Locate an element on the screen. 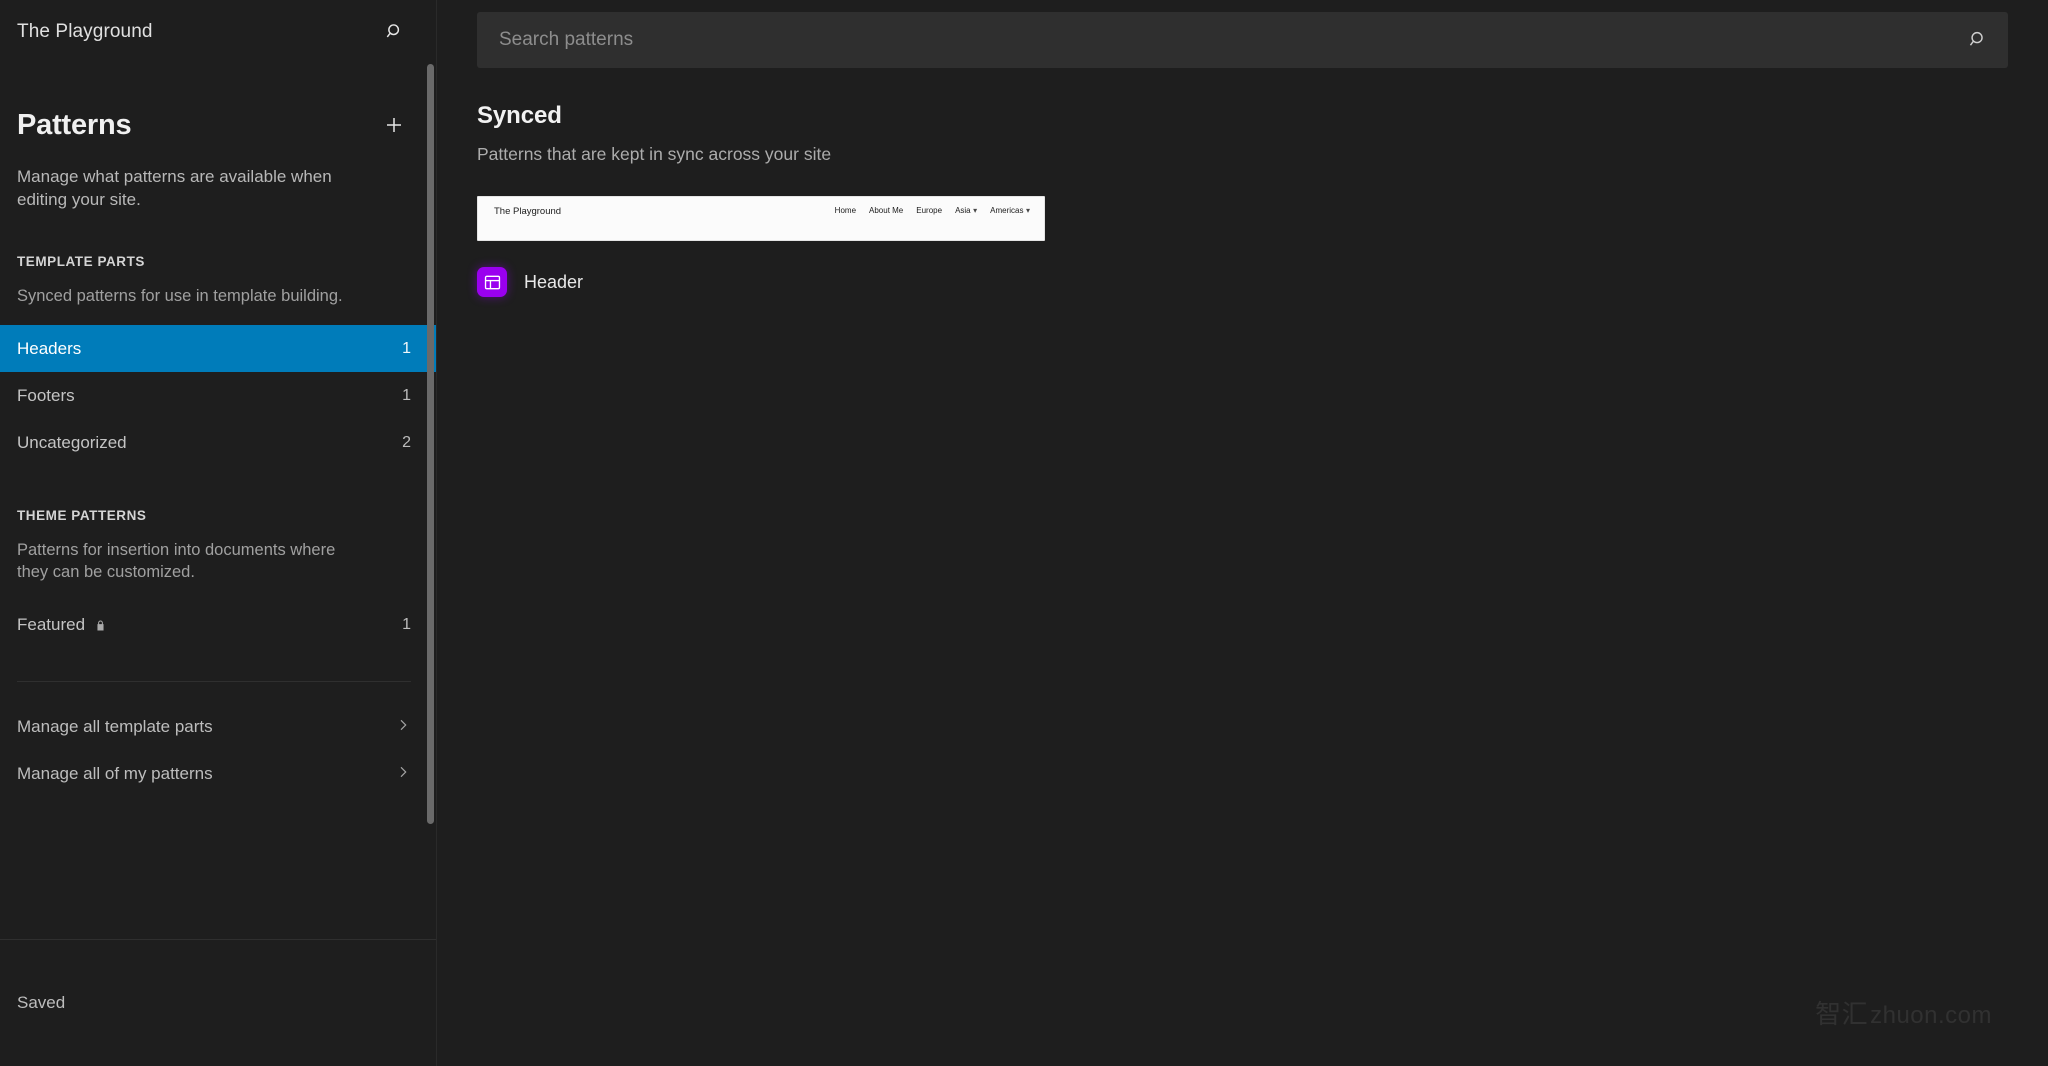 The height and width of the screenshot is (1066, 2048). manage-link-label: Manage all of my patterns is located at coordinates (115, 774).